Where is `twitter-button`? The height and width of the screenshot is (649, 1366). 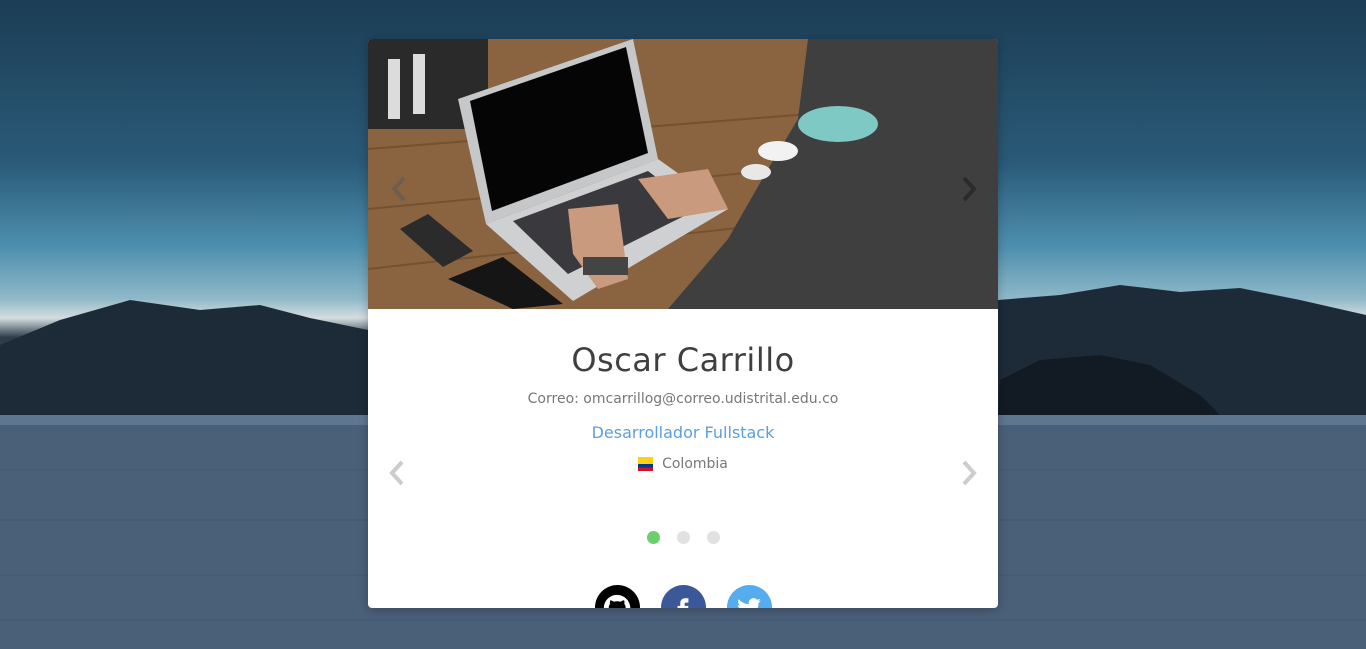 twitter-button is located at coordinates (749, 596).